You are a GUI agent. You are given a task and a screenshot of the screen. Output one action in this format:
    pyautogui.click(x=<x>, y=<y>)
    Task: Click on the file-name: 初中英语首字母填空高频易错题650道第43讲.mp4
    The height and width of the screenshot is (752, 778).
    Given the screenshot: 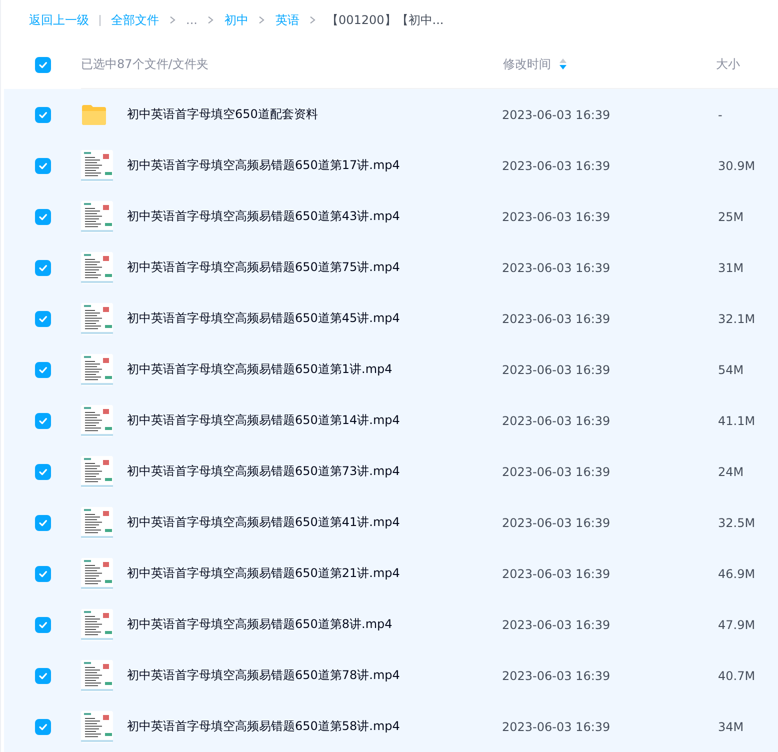 What is the action you would take?
    pyautogui.click(x=314, y=216)
    